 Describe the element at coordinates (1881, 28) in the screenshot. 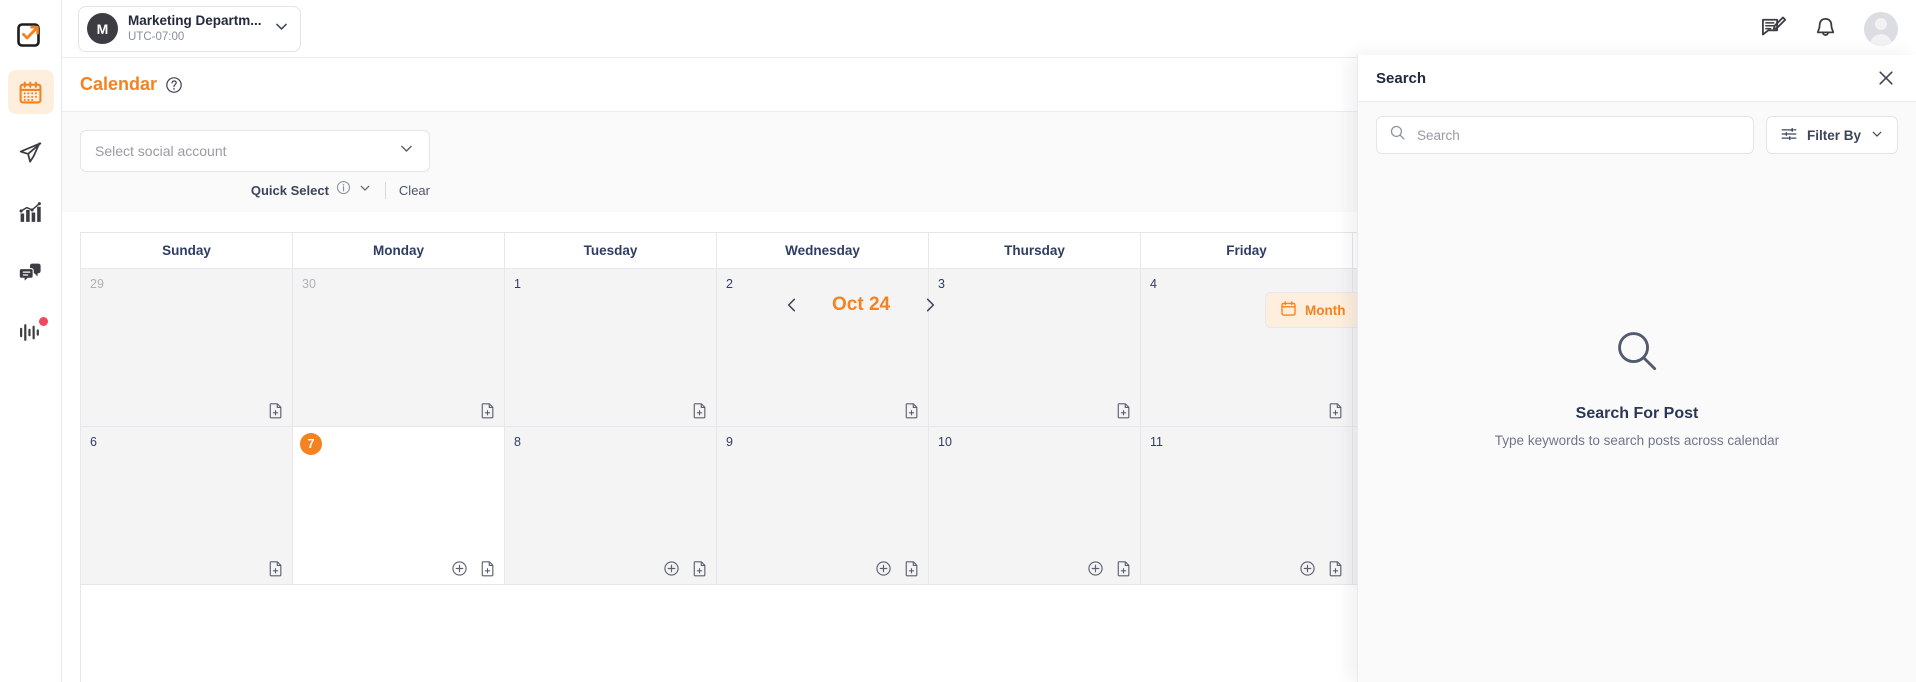

I see `user-avatar` at that location.